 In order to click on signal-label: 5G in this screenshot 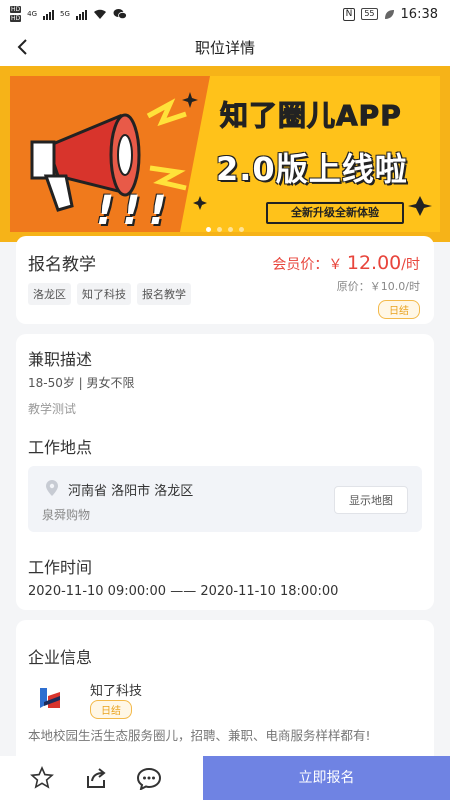, I will do `click(65, 14)`.